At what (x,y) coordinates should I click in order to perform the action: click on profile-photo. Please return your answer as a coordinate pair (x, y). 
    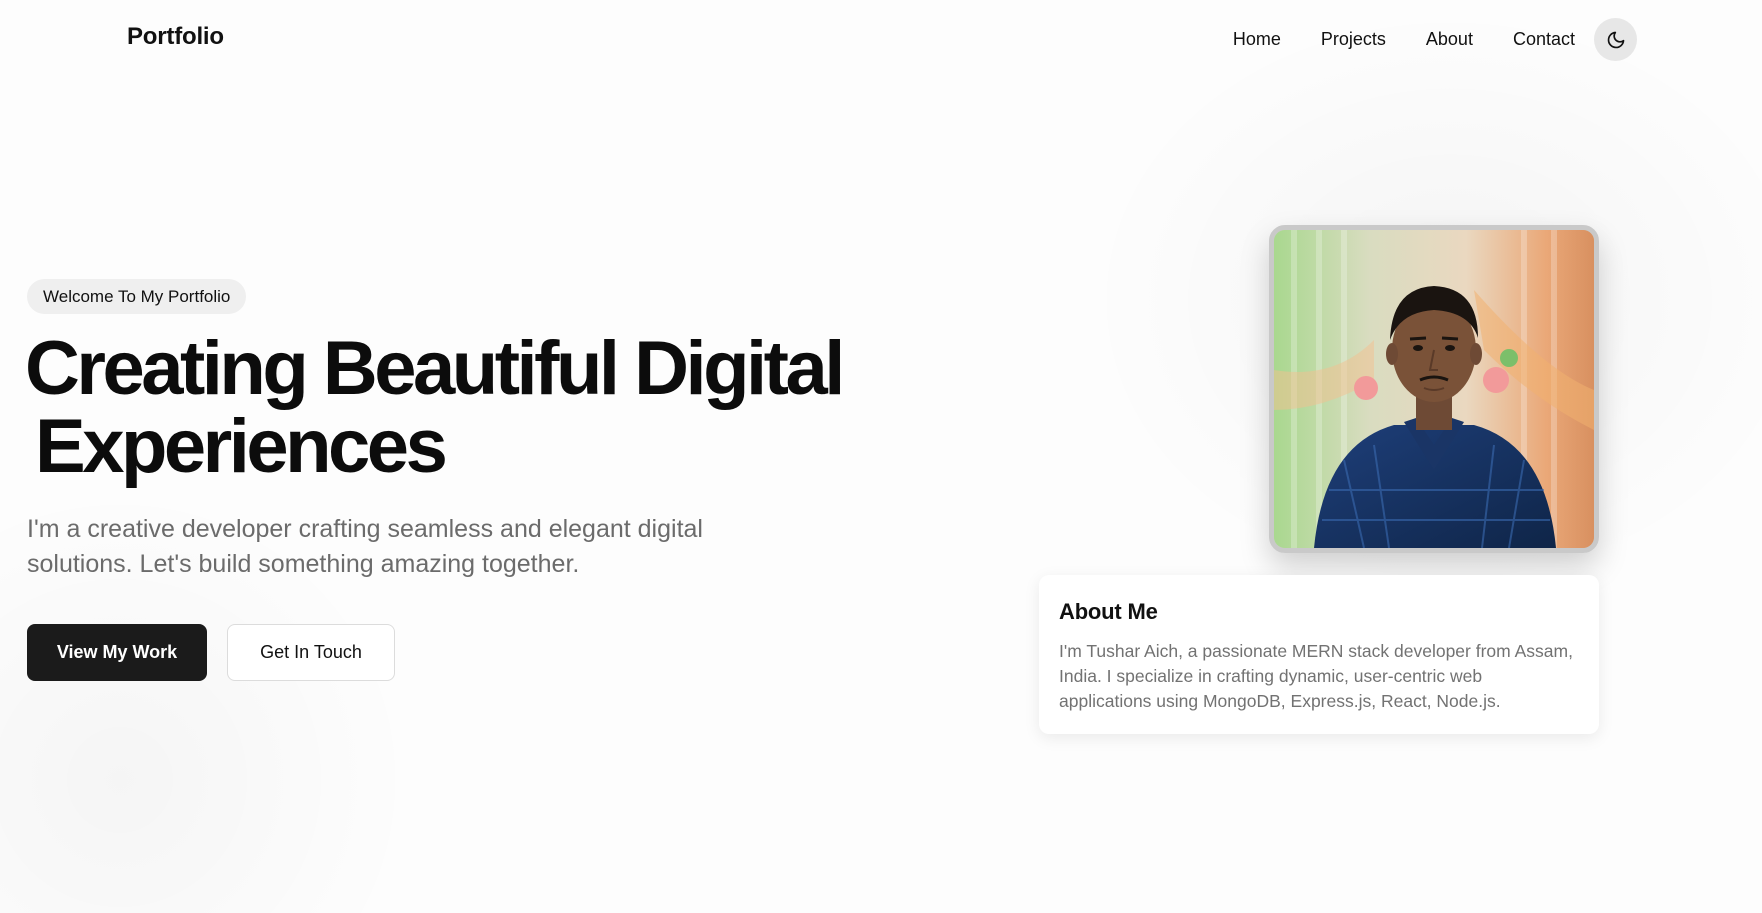
    Looking at the image, I should click on (1434, 389).